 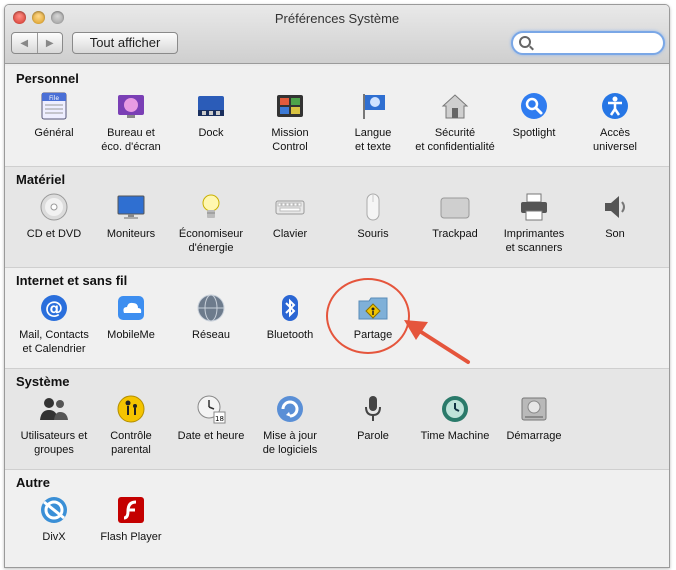 I want to click on back-button: ◀, so click(x=24, y=43).